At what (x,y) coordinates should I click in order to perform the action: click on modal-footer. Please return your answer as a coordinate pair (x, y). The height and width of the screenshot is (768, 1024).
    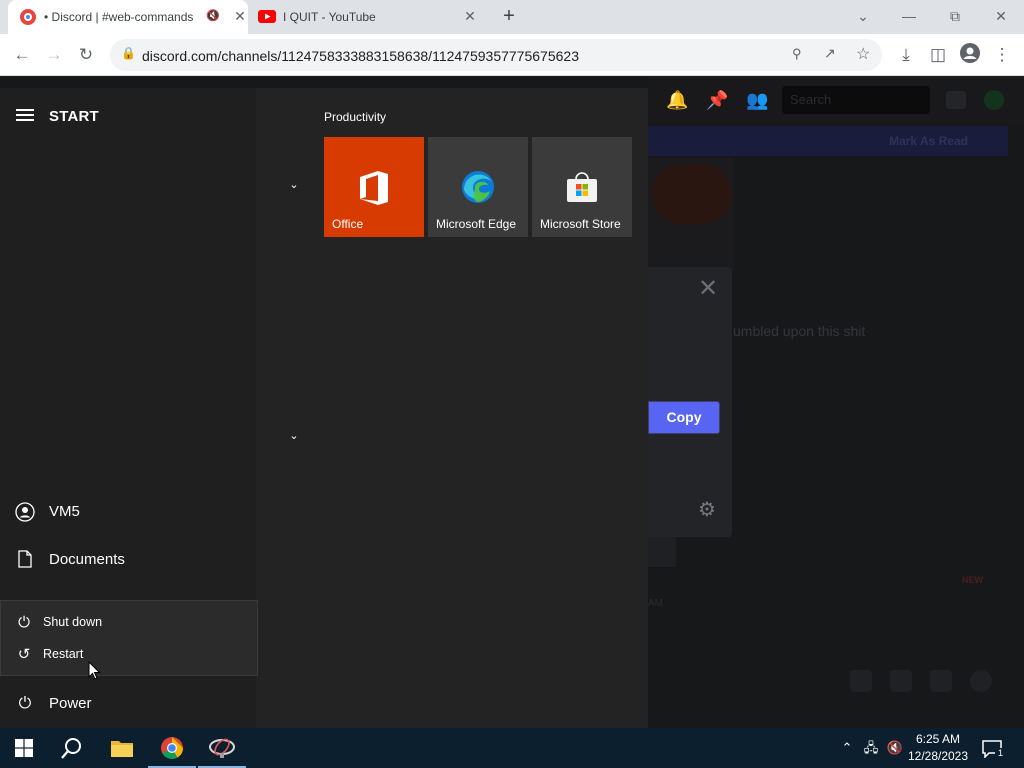
    Looking at the image, I should click on (662, 552).